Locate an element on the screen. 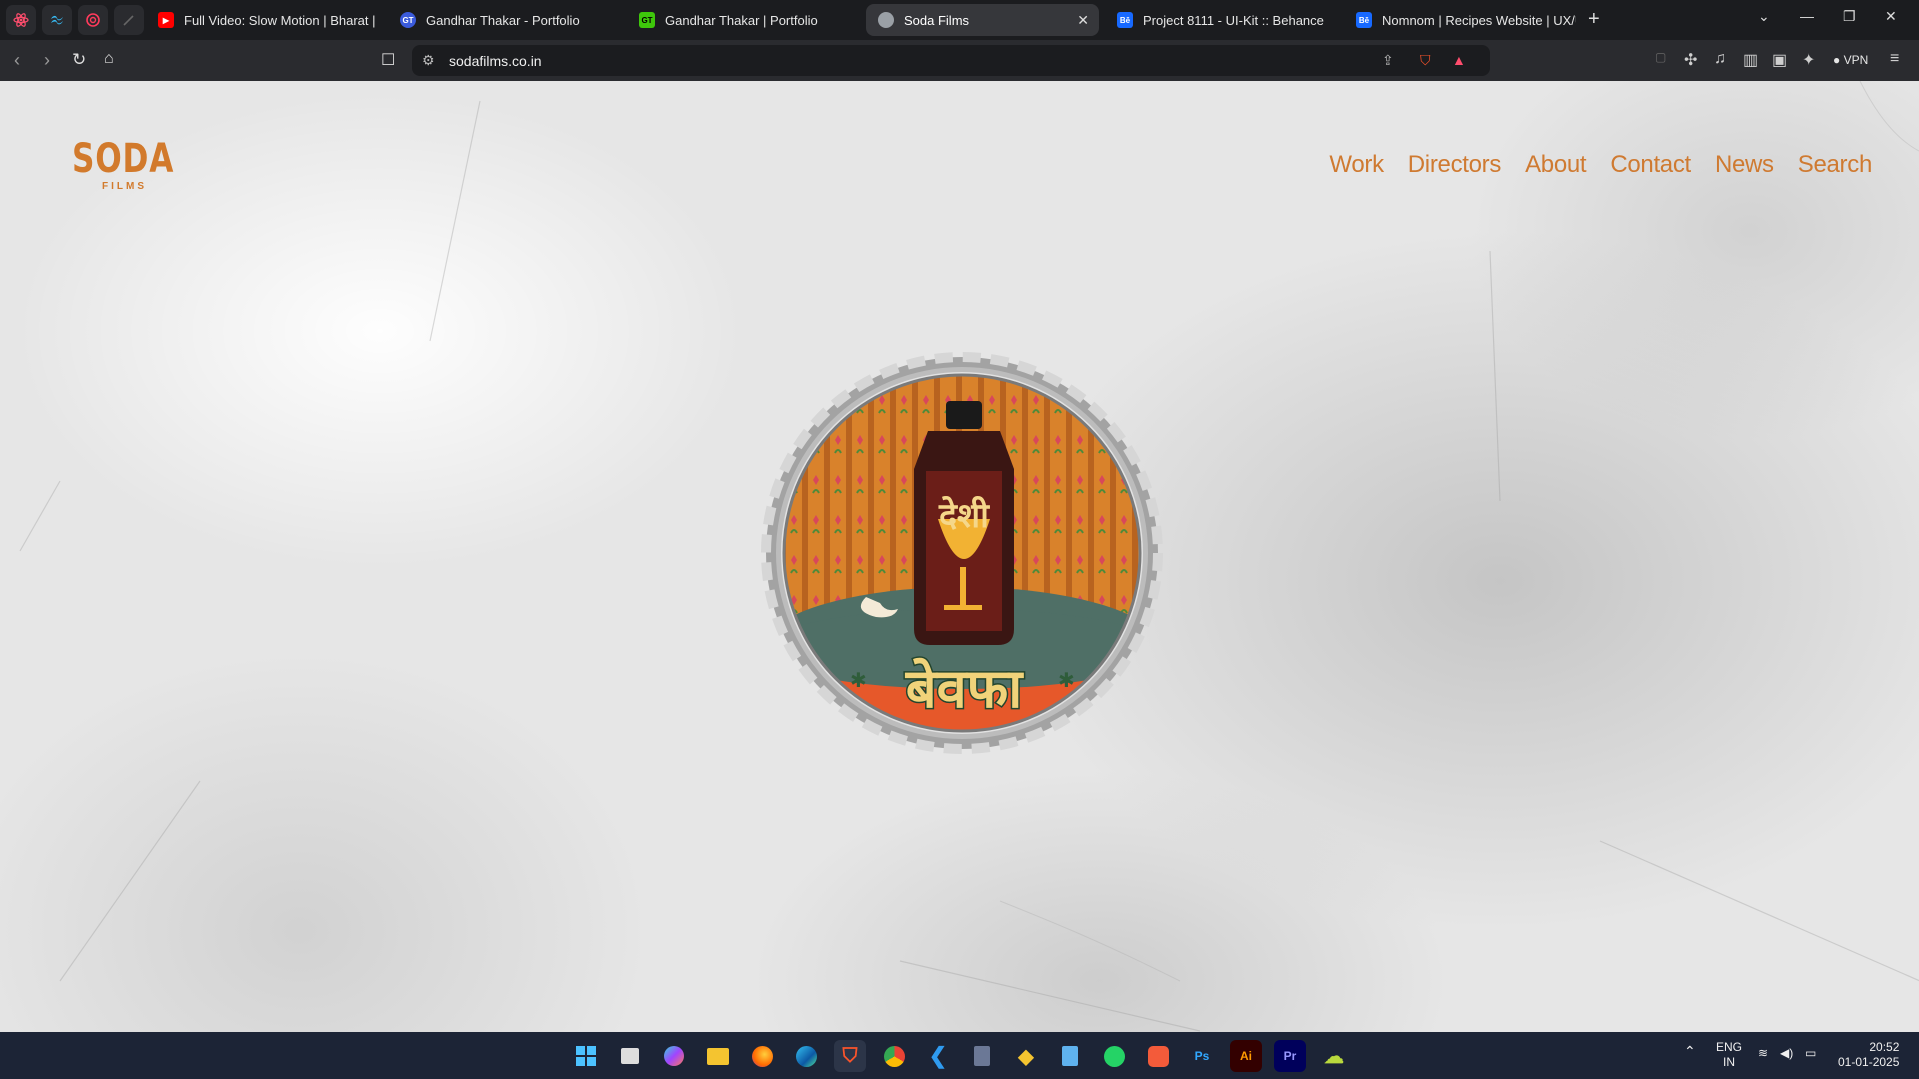  git-icon: ◆ is located at coordinates (1026, 1056).